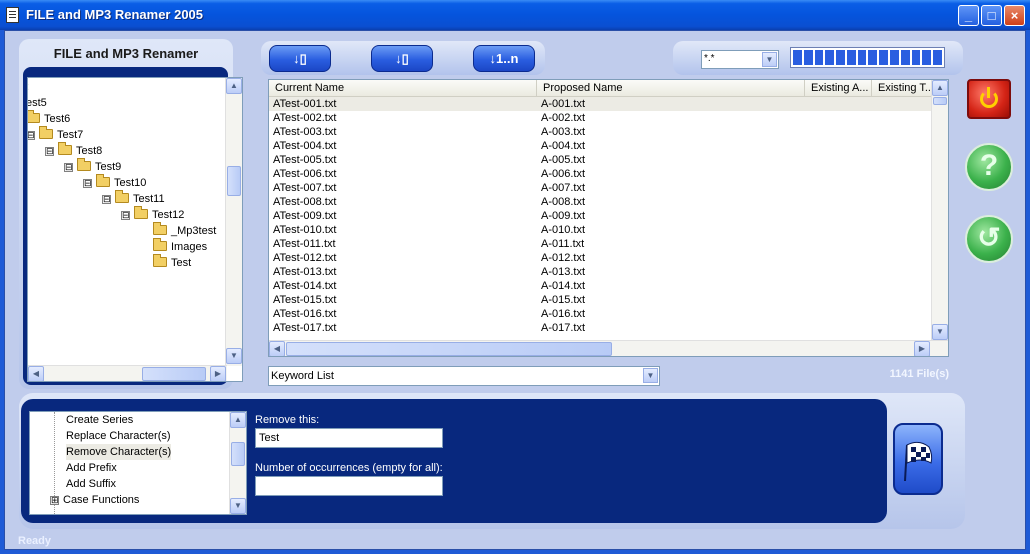 This screenshot has height=554, width=1030. I want to click on current-name-cell: ATest-010.txt, so click(305, 230).